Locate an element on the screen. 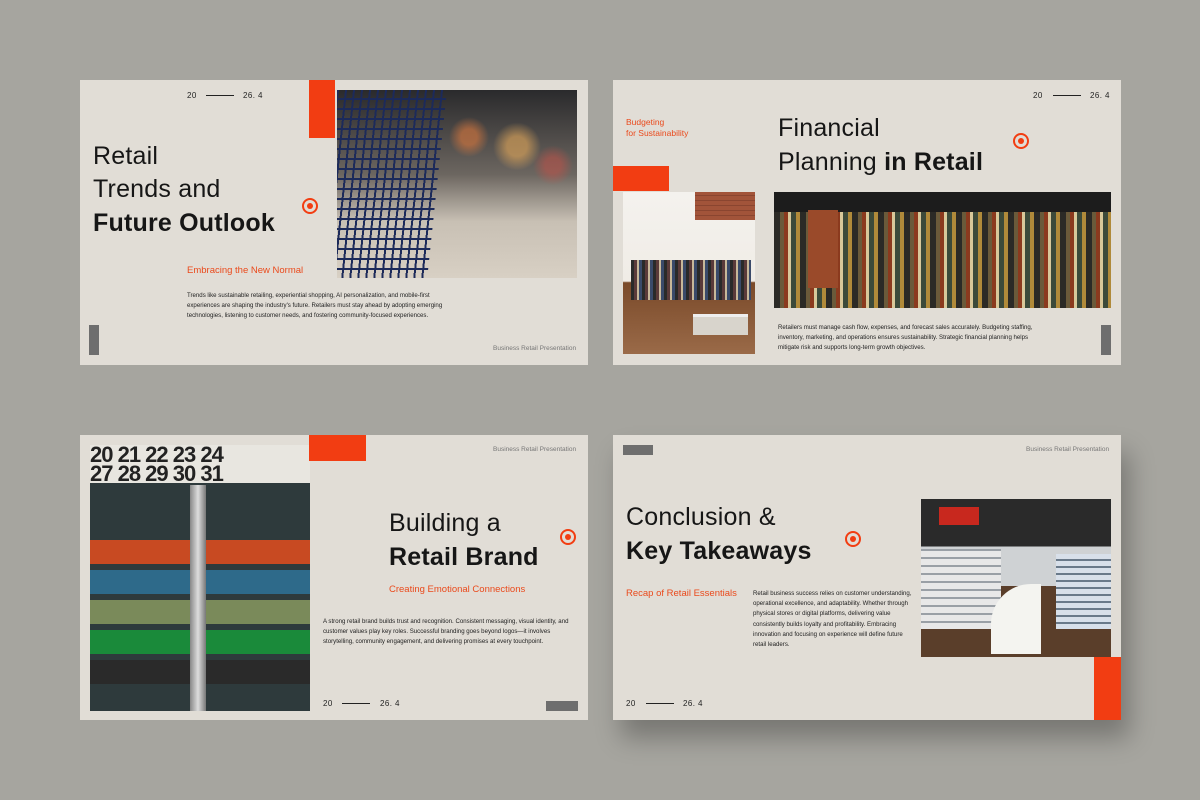 Image resolution: width=1200 pixels, height=800 pixels. clothing-store-photo is located at coordinates (689, 273).